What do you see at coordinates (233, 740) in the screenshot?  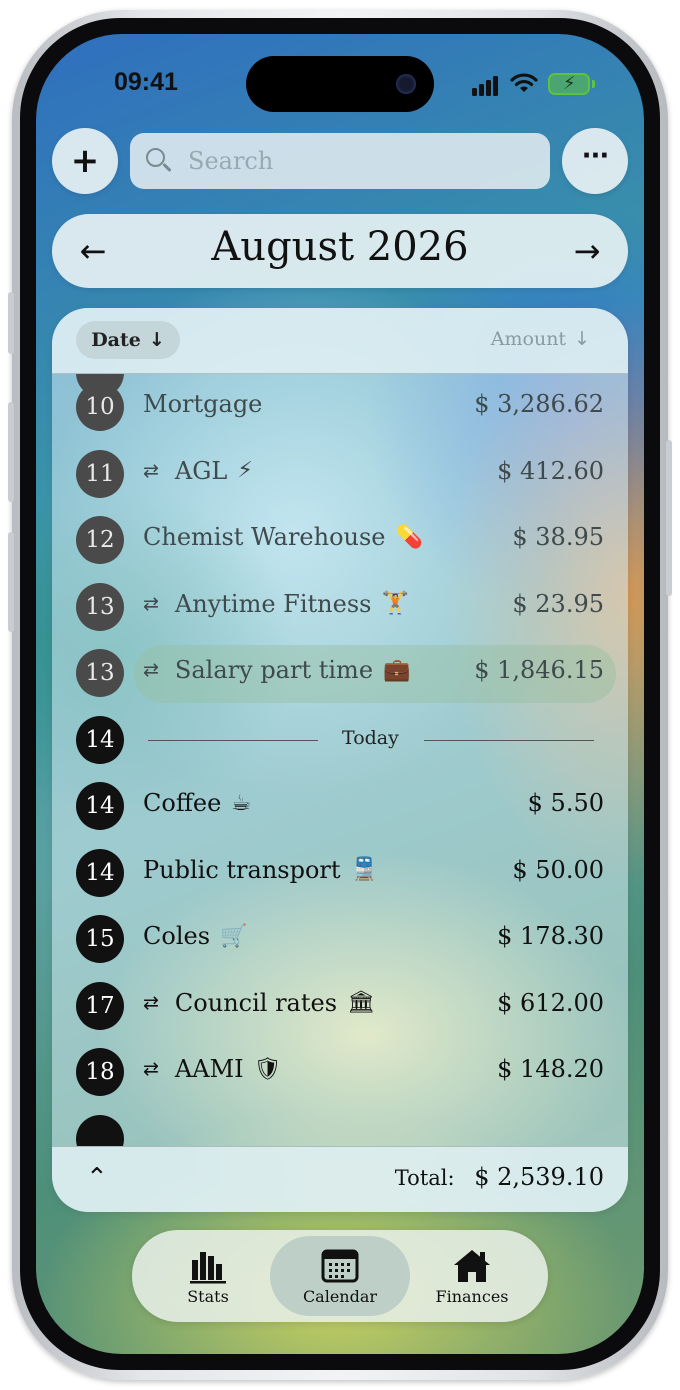 I see `divider-line` at bounding box center [233, 740].